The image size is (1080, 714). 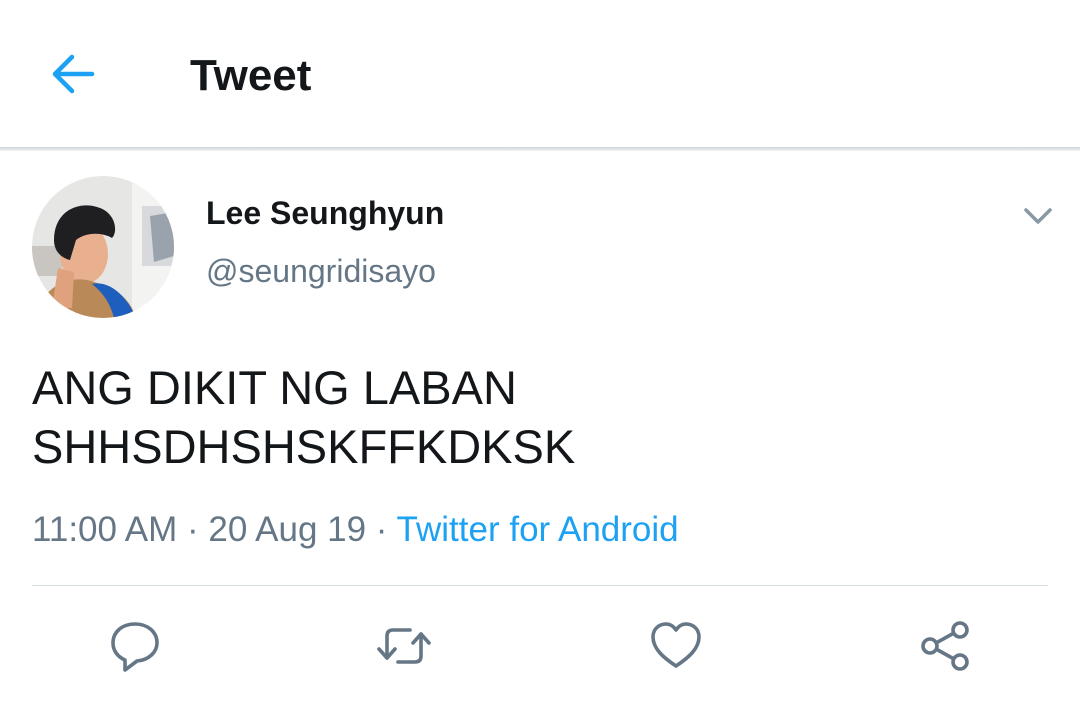 I want to click on reply-icon, so click(x=135, y=647).